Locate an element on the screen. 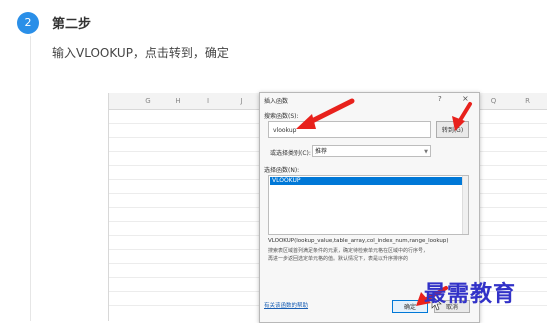  function-list: VLOOKUP is located at coordinates (368, 205).